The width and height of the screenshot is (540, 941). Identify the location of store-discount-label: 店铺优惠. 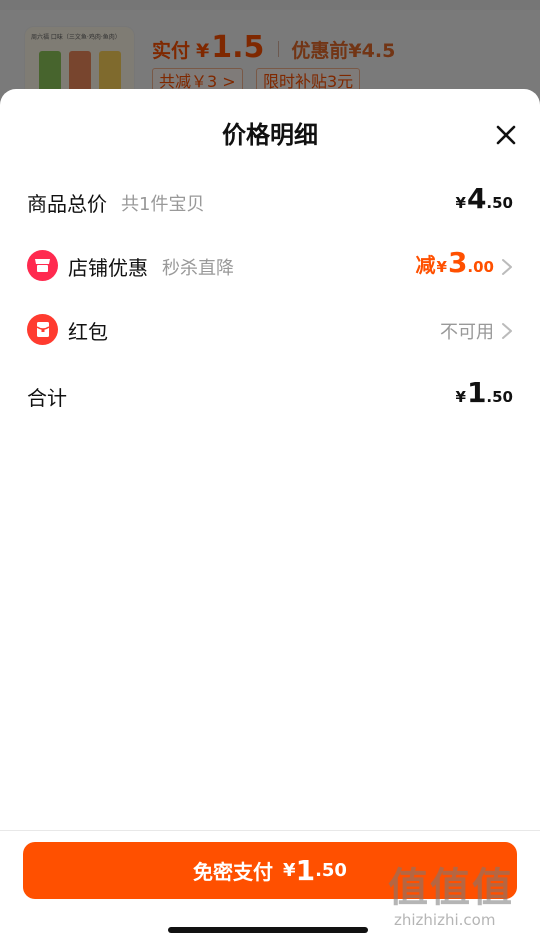
(108, 268).